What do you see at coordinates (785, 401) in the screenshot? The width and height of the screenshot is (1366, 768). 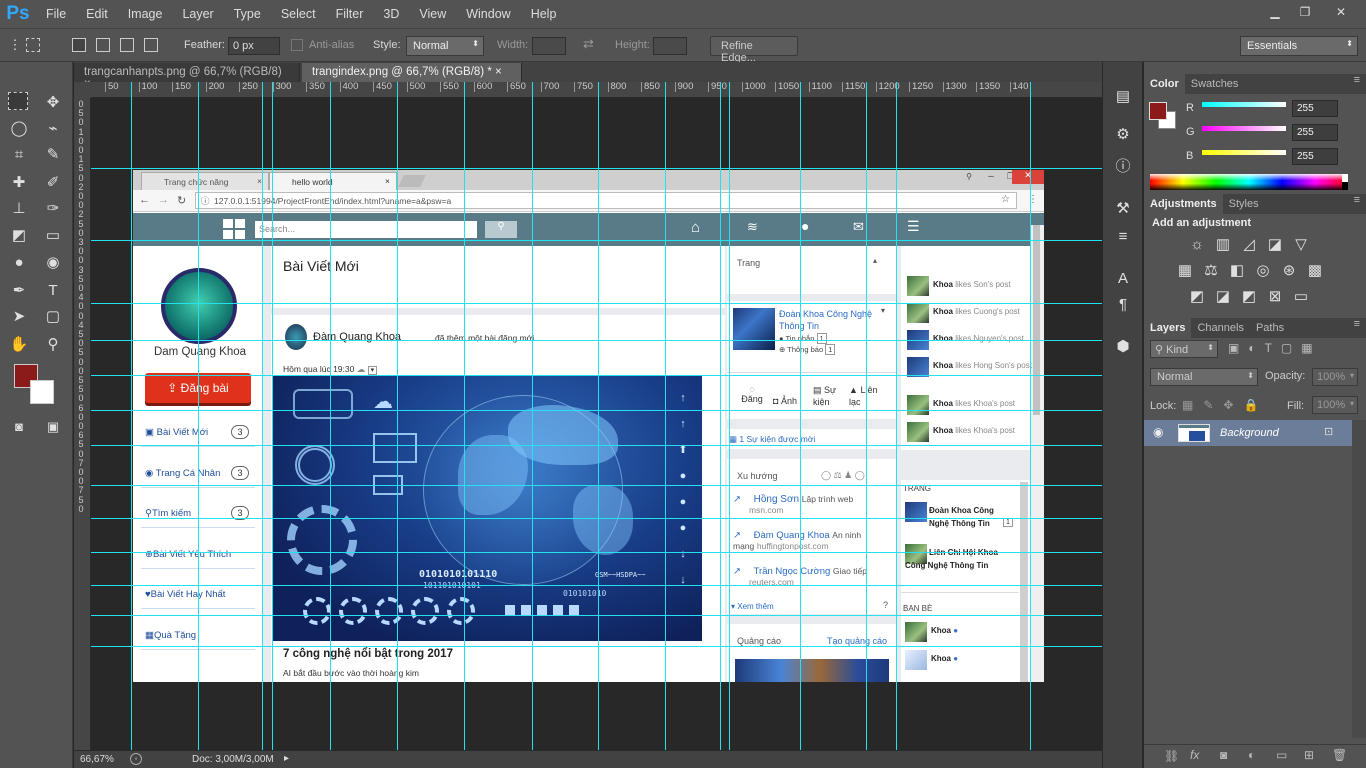 I see `action-photo: ◘ Ảnh` at bounding box center [785, 401].